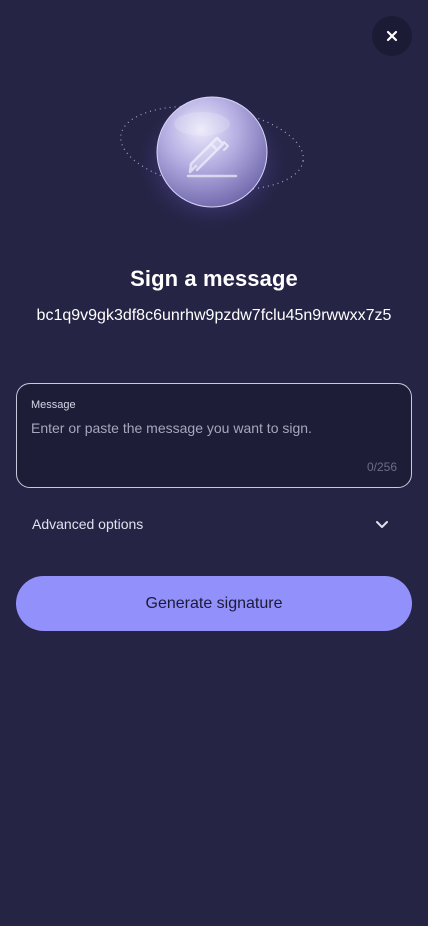 The height and width of the screenshot is (926, 428). I want to click on character-counter: 0/256, so click(381, 467).